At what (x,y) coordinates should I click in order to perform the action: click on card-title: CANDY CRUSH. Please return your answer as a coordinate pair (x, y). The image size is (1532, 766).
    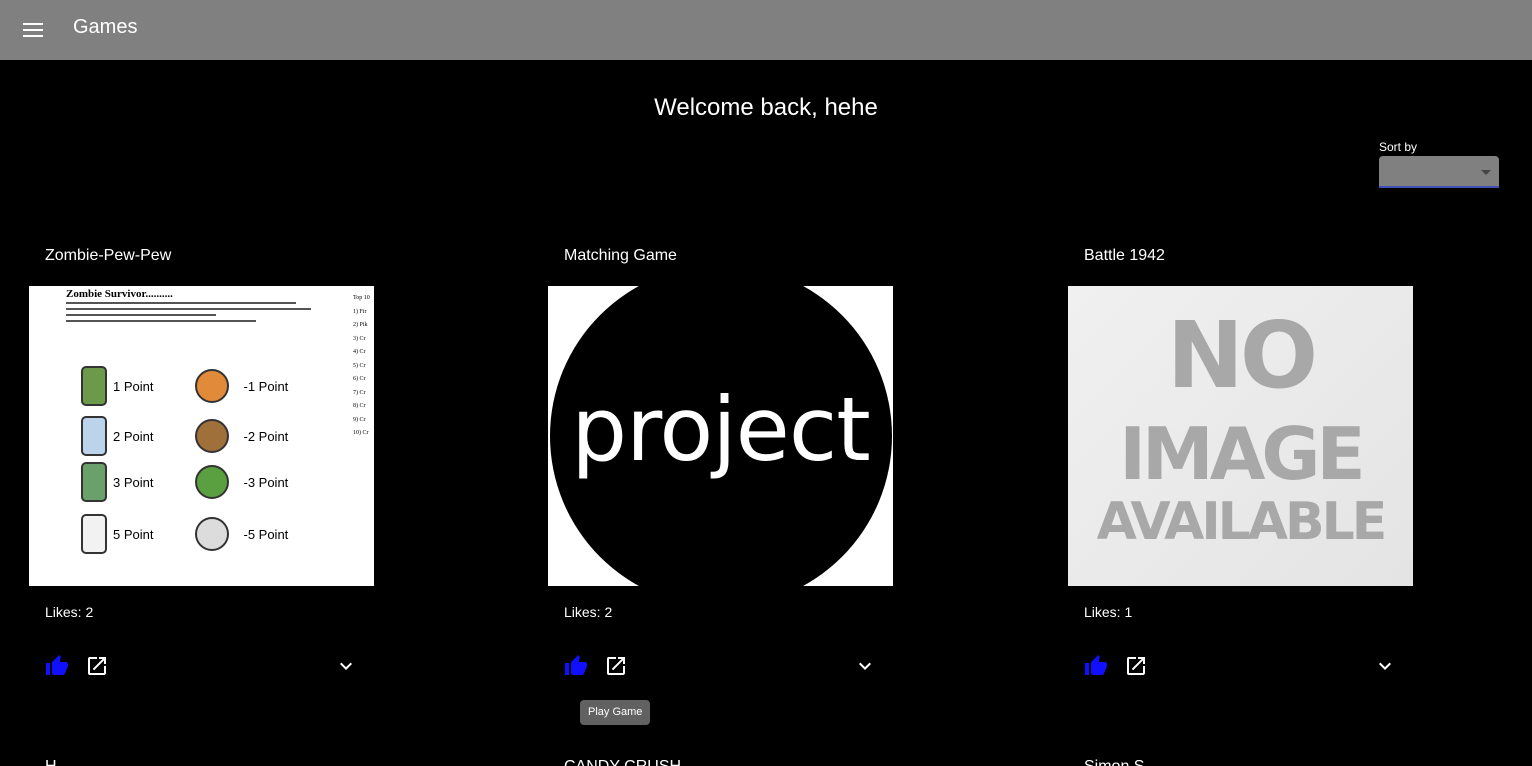
    Looking at the image, I should click on (622, 762).